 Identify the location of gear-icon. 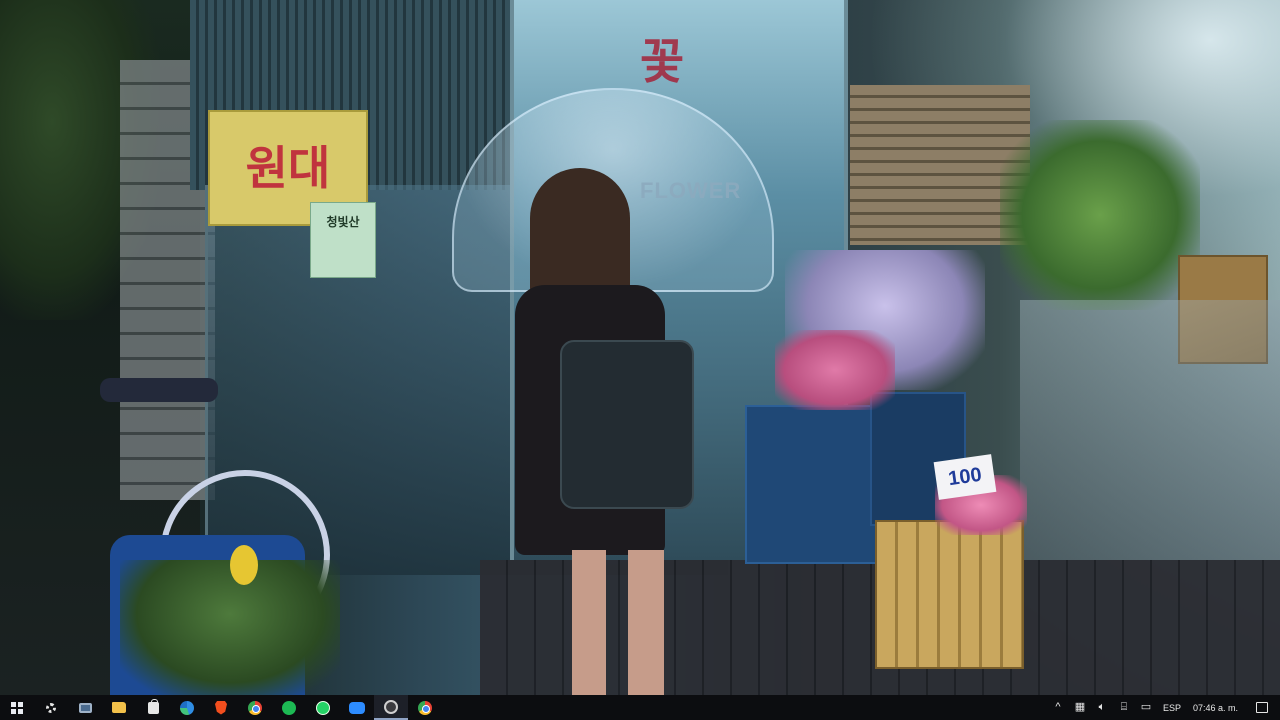
(51, 707).